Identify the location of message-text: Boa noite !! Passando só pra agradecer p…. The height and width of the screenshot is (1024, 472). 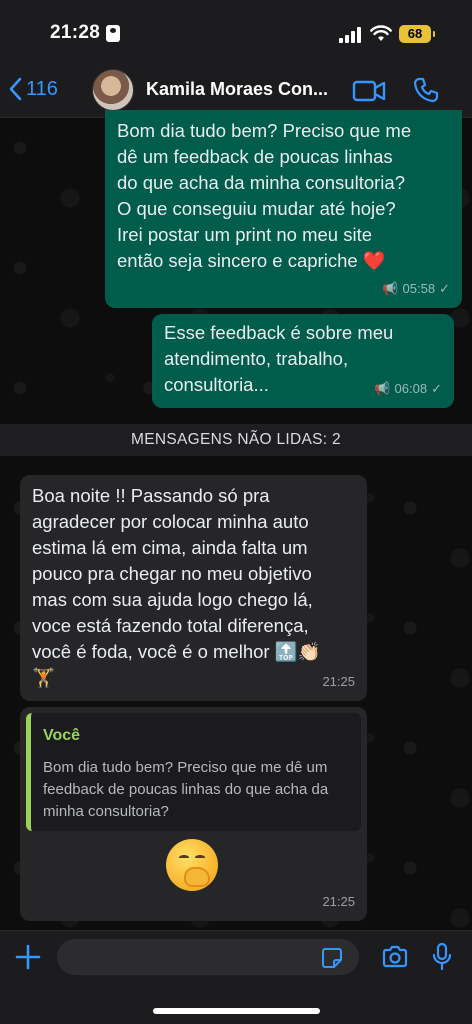
(176, 586).